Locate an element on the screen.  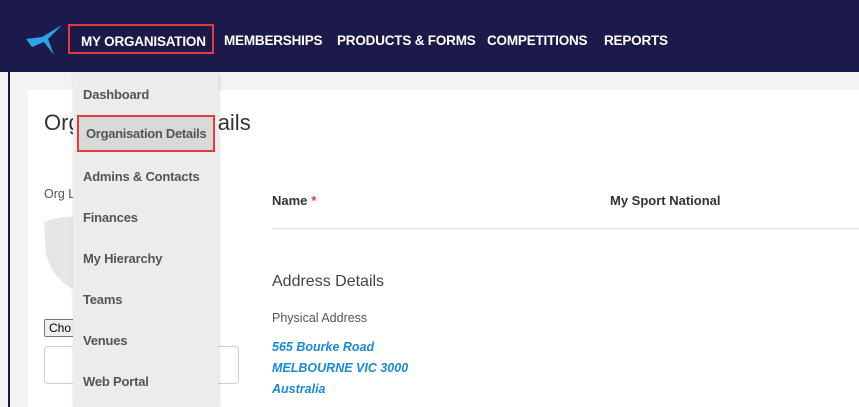
nav-products-forms: PRODUCTS & FORMS is located at coordinates (406, 40).